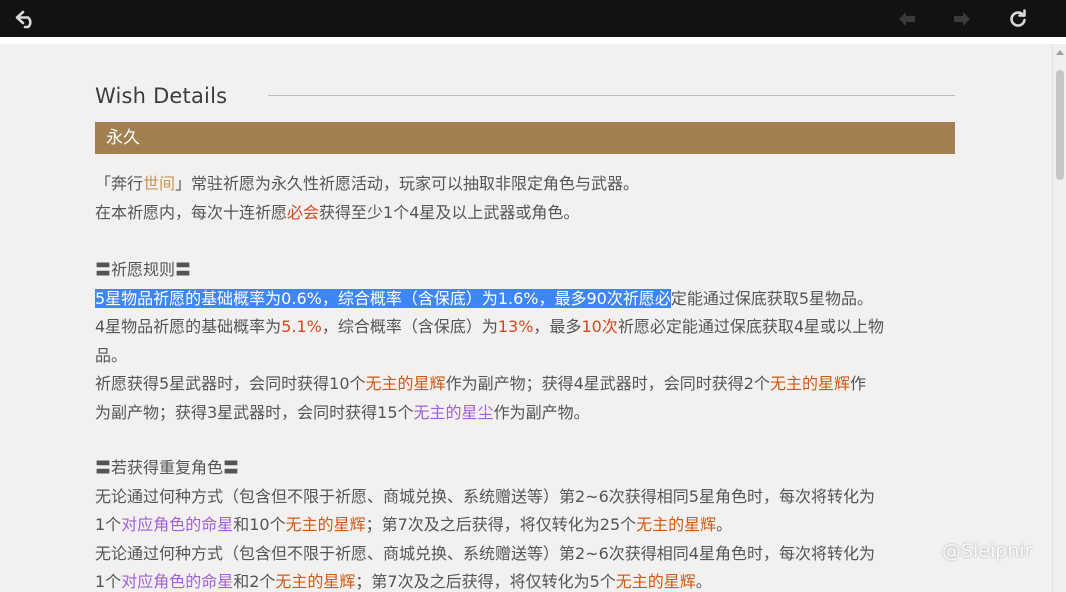  I want to click on rules-line-3: 品。, so click(111, 355).